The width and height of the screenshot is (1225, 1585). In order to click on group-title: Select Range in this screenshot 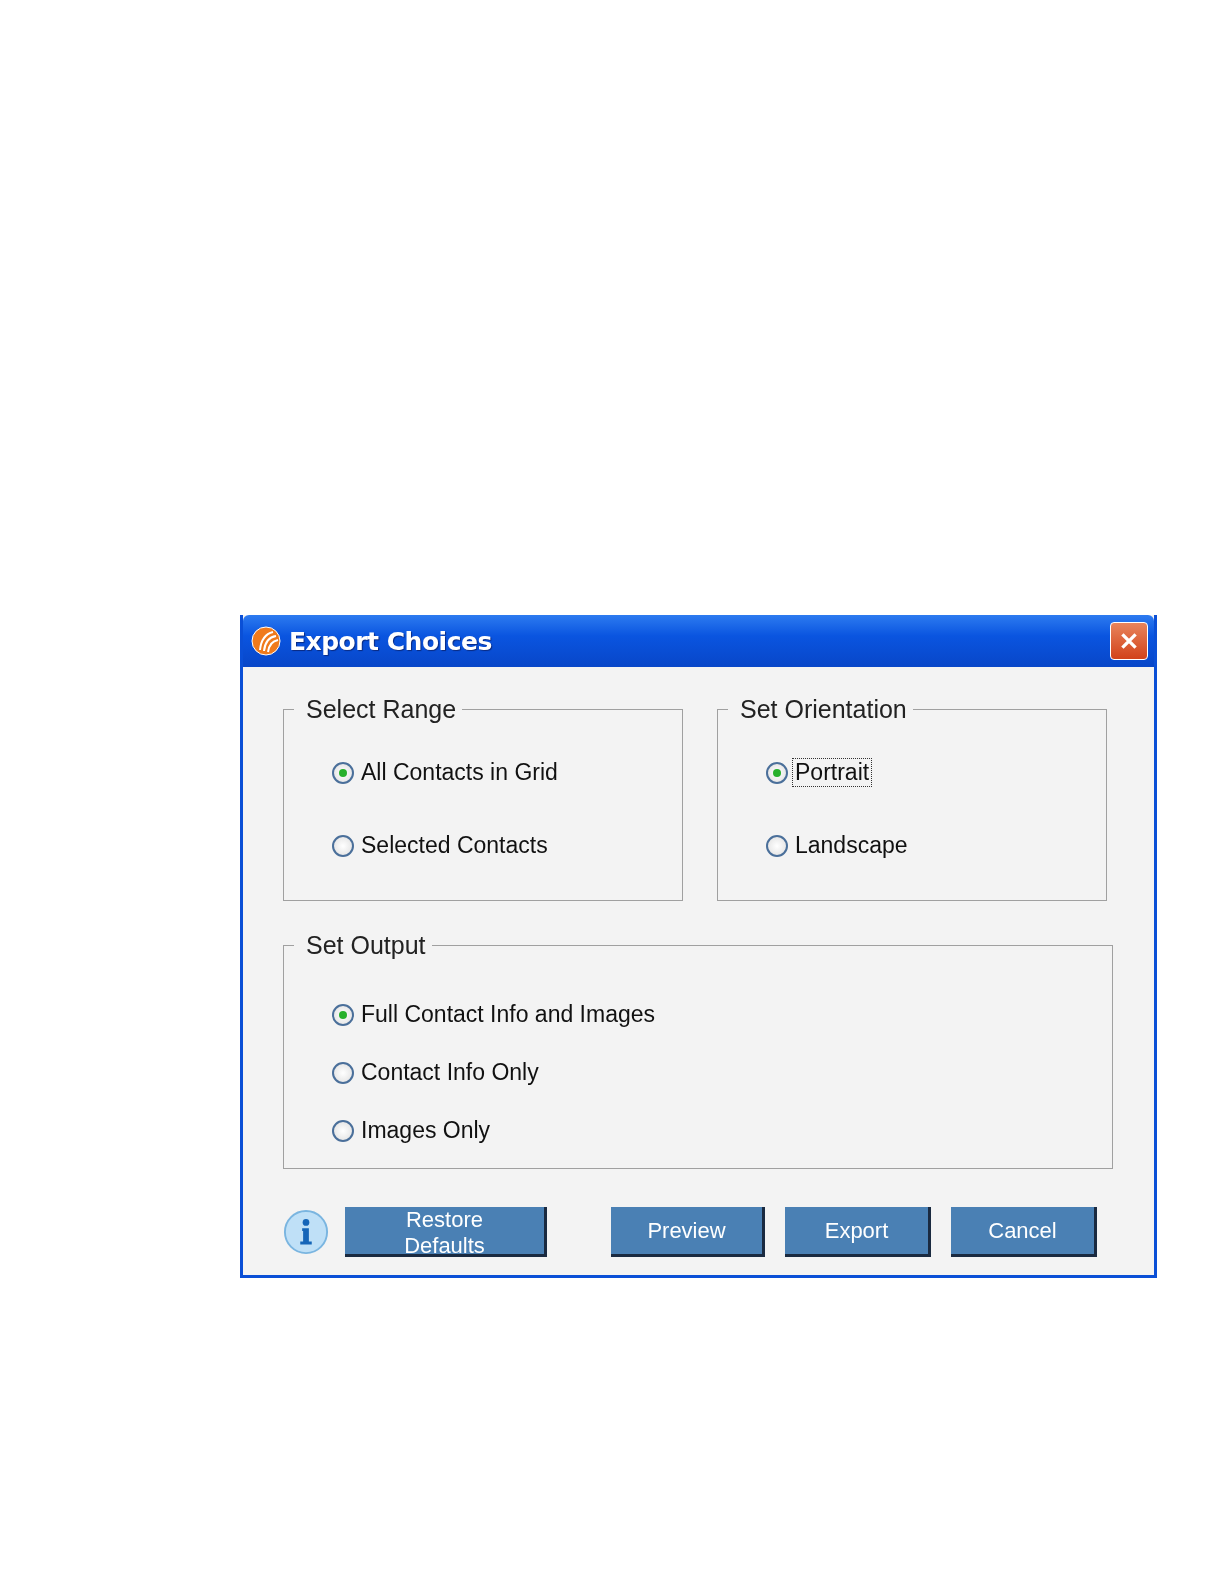, I will do `click(381, 709)`.